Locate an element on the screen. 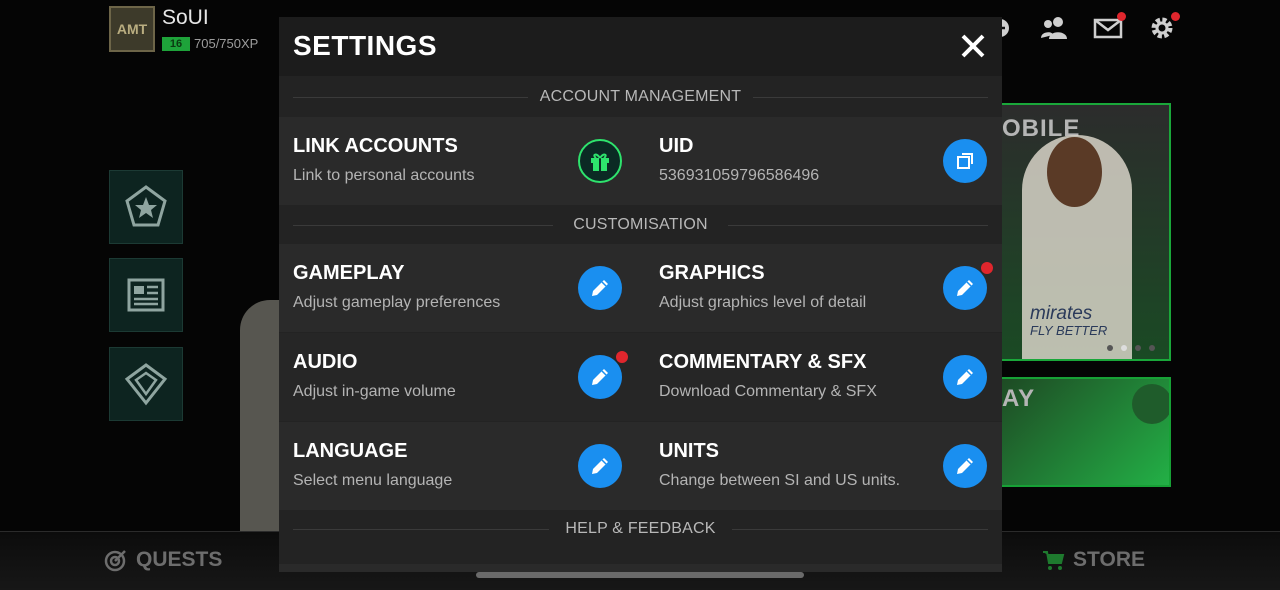 The width and height of the screenshot is (1280, 590). promo-shirt-text: mirates is located at coordinates (1061, 313).